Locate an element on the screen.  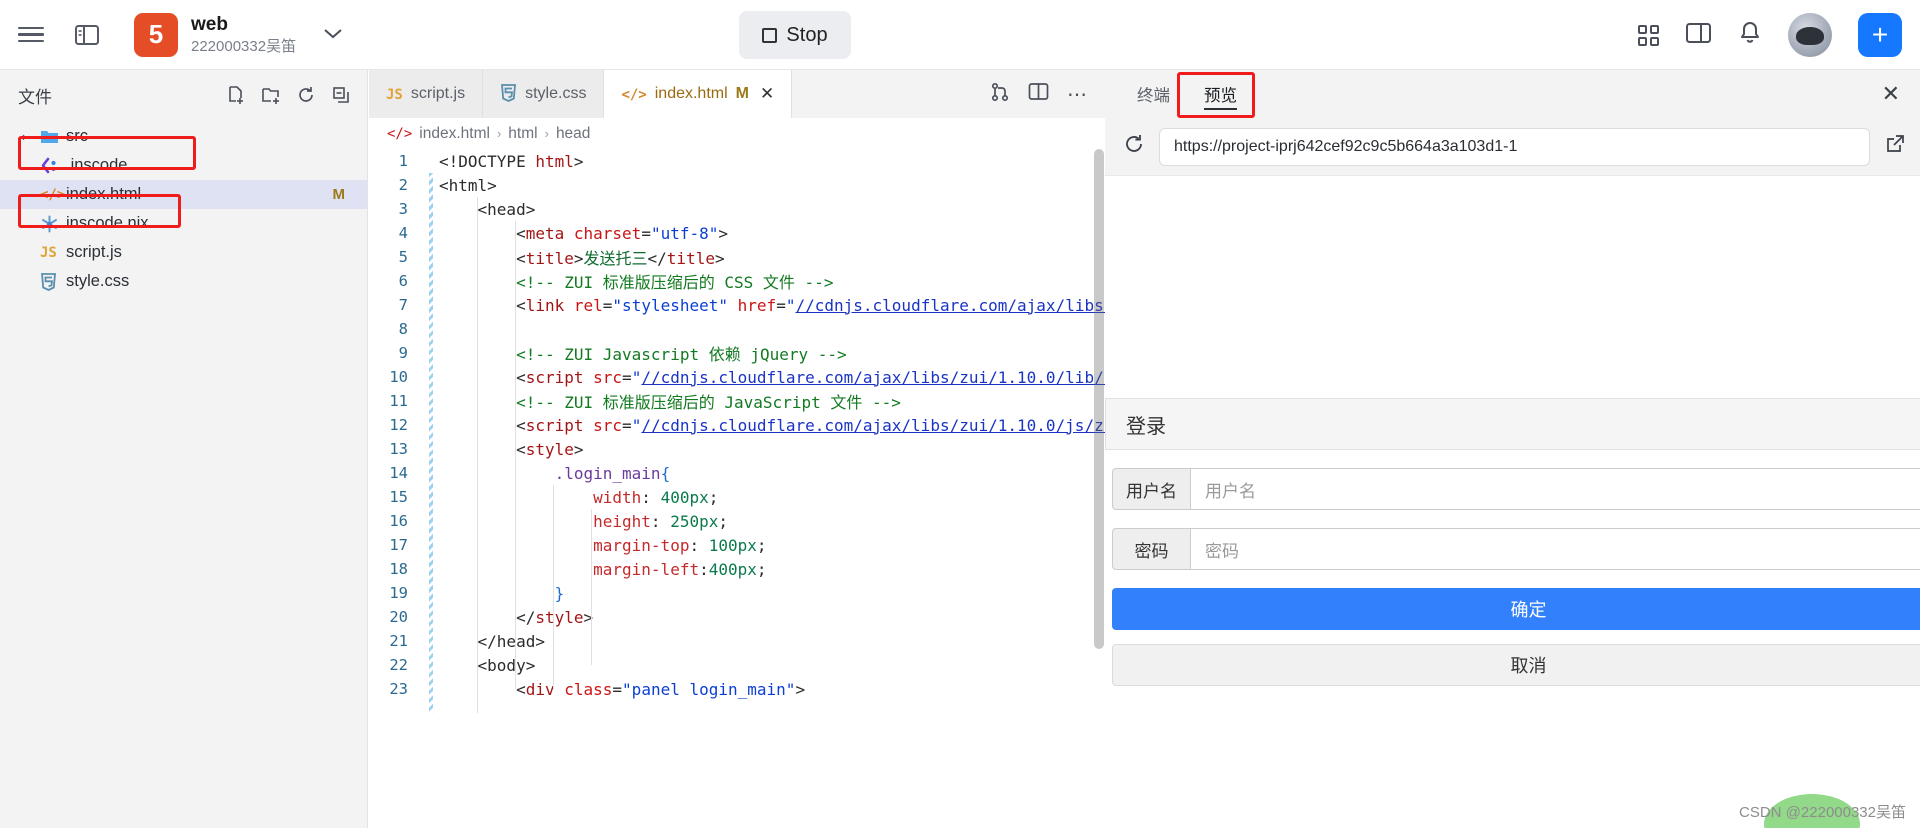
tab-terminal-label: 终端 is located at coordinates (1153, 96).